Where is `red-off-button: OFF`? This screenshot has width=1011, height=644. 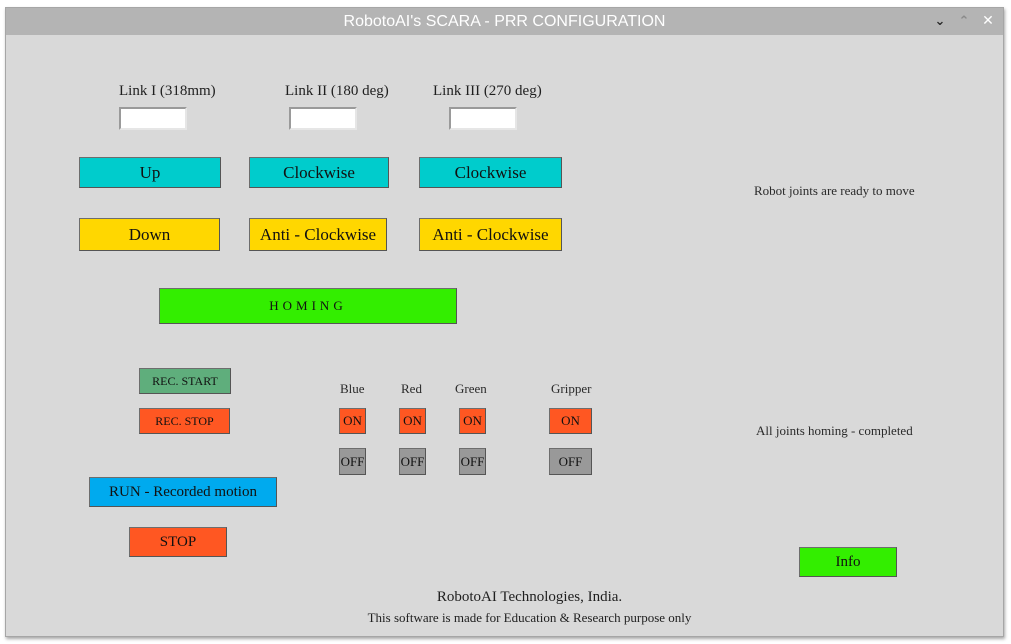
red-off-button: OFF is located at coordinates (412, 461).